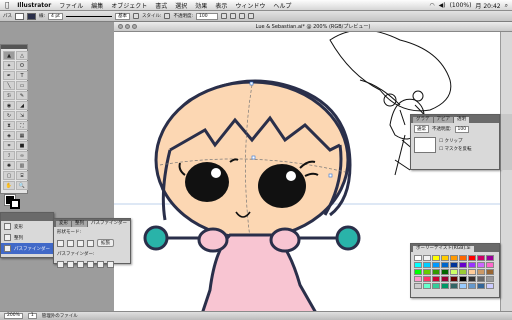 This screenshot has width=512, height=320. What do you see at coordinates (105, 243) in the screenshot?
I see `expand-button: 拡張` at bounding box center [105, 243].